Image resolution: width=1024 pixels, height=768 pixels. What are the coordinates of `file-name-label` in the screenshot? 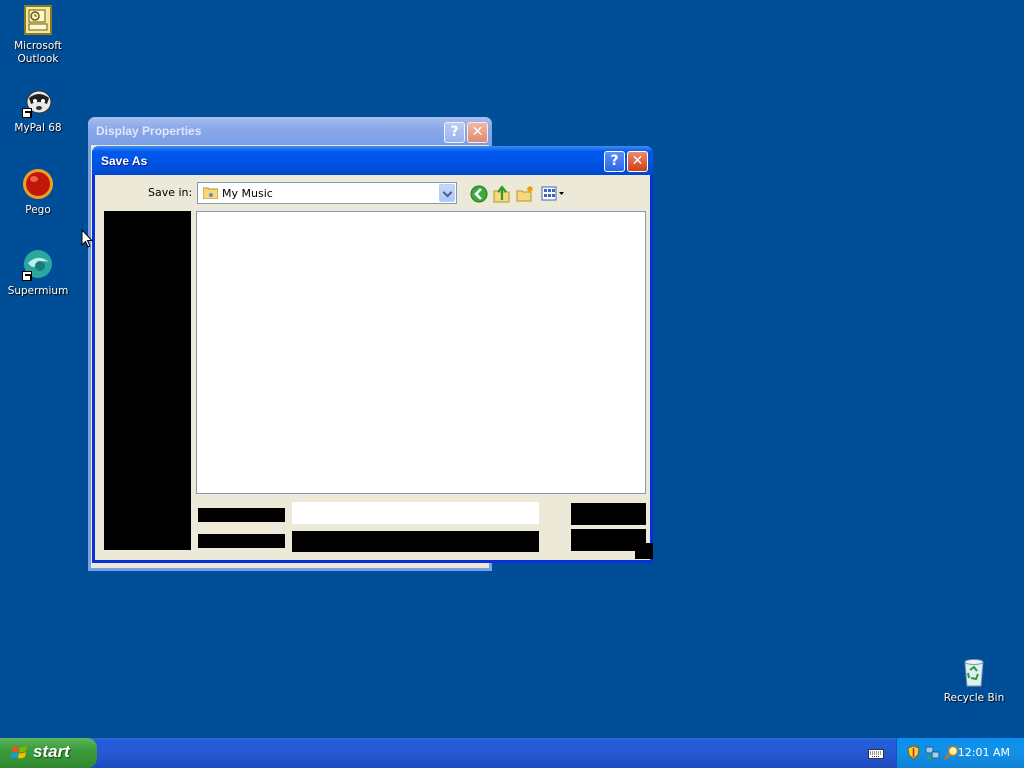 It's located at (241, 515).